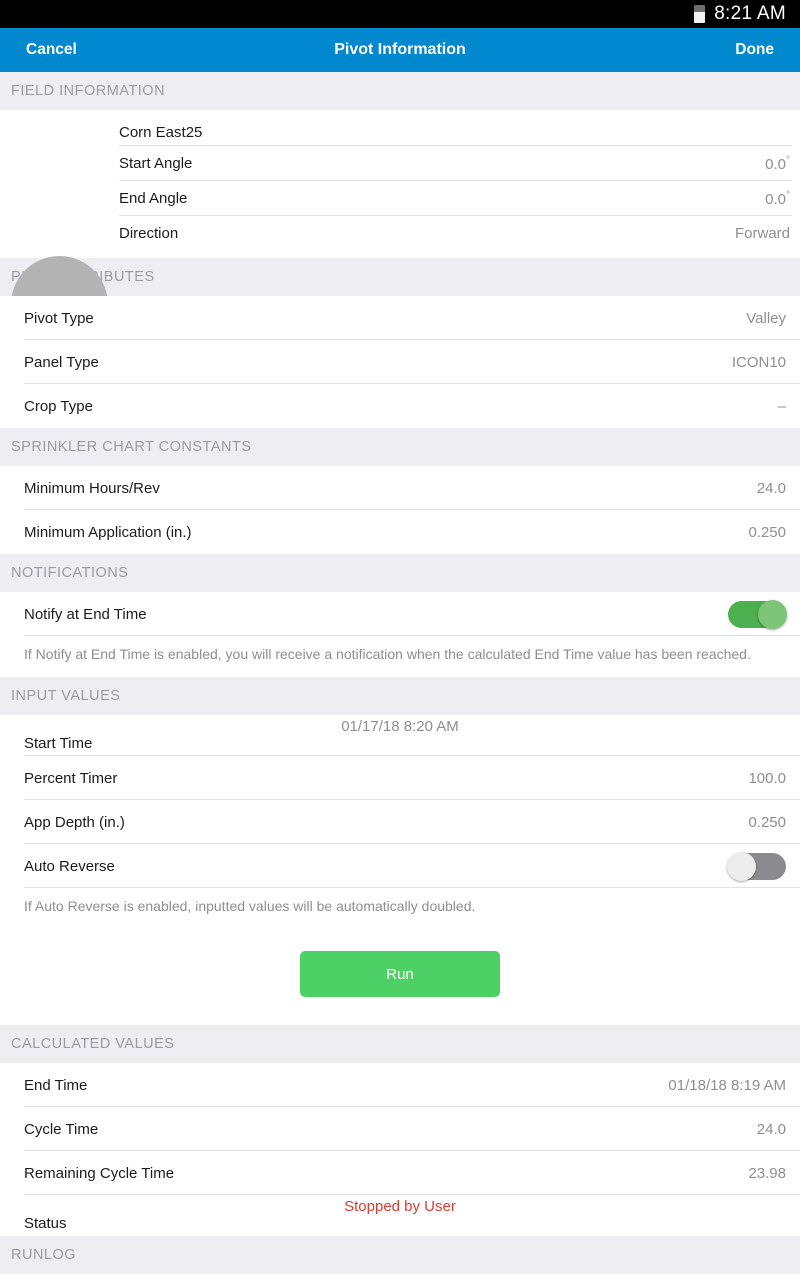 Image resolution: width=800 pixels, height=1280 pixels. What do you see at coordinates (71, 778) in the screenshot?
I see `percent-timer-label: Percent Timer` at bounding box center [71, 778].